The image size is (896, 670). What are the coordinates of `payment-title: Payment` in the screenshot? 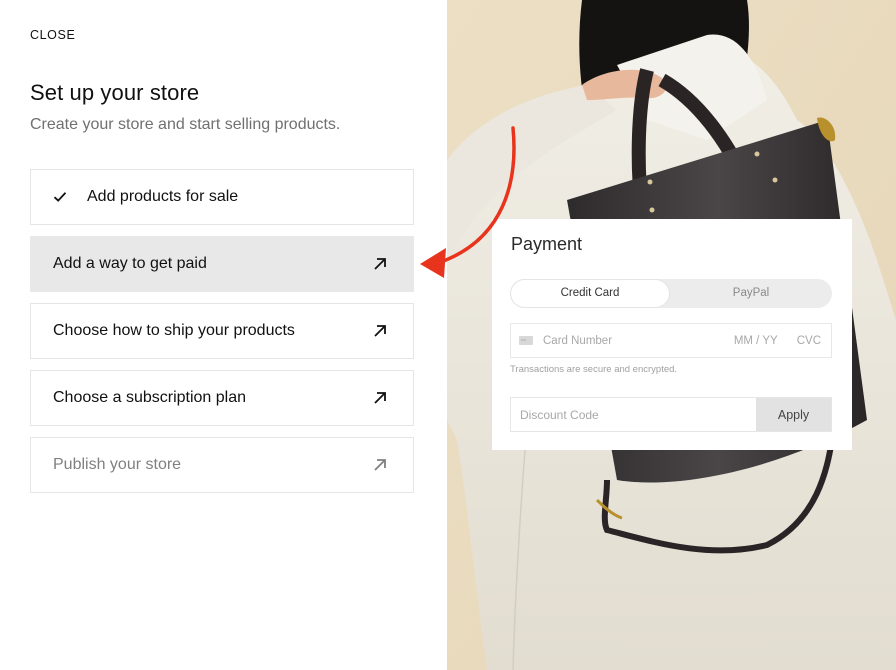 It's located at (547, 244).